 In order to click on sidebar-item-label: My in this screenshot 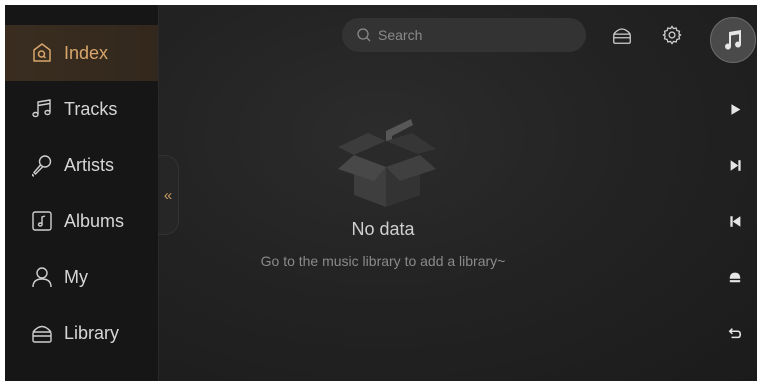, I will do `click(76, 276)`.